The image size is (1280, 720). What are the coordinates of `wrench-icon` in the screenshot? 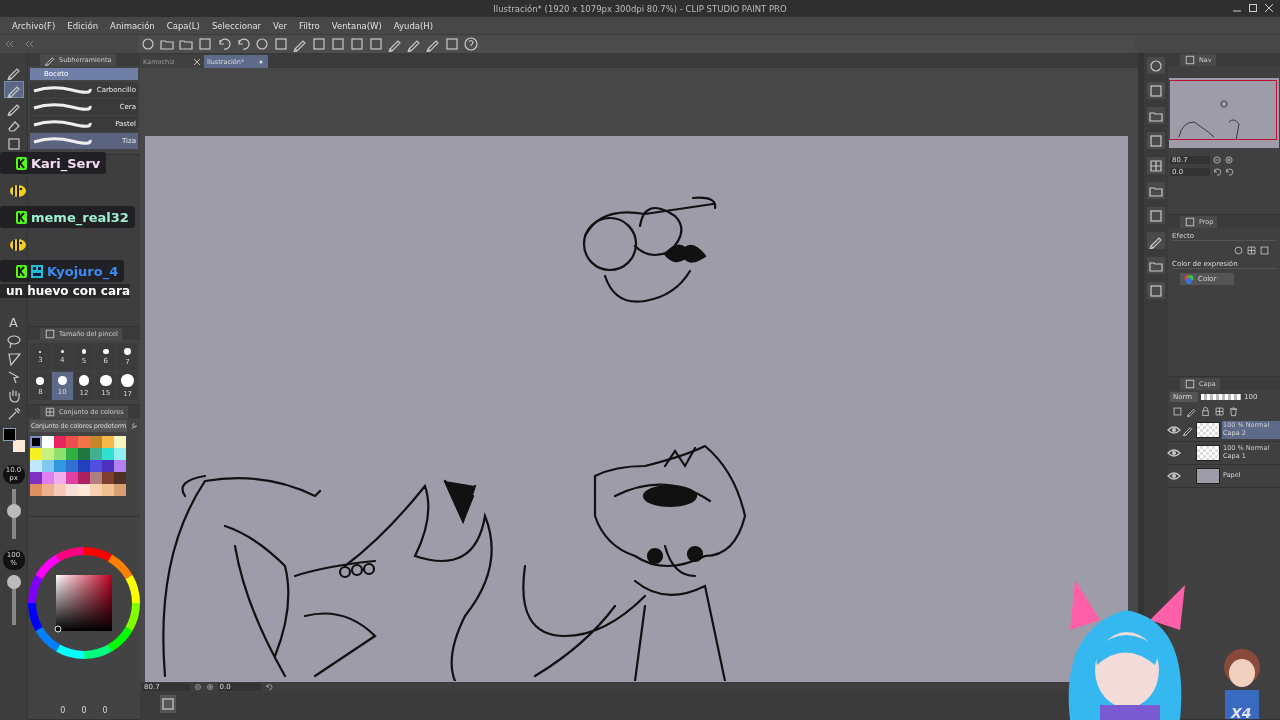 It's located at (134, 426).